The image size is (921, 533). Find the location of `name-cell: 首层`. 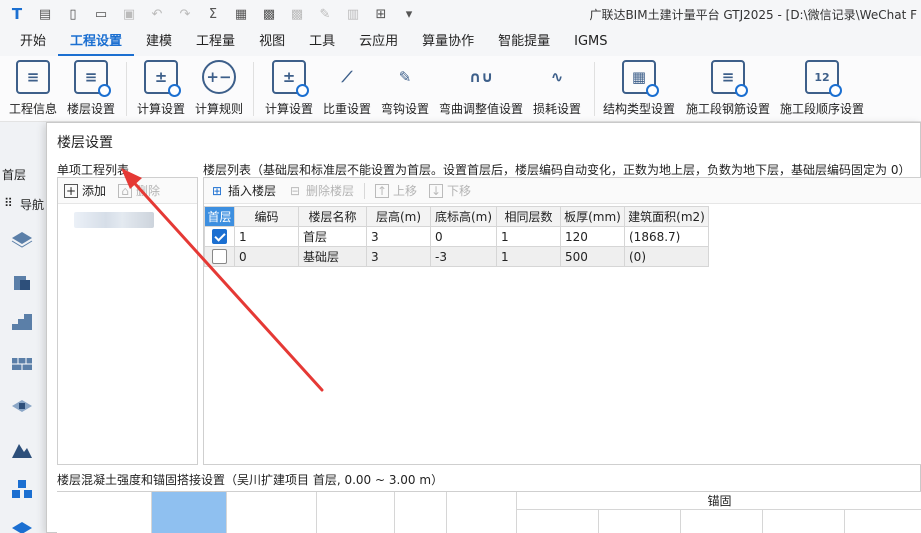

name-cell: 首层 is located at coordinates (332, 236).